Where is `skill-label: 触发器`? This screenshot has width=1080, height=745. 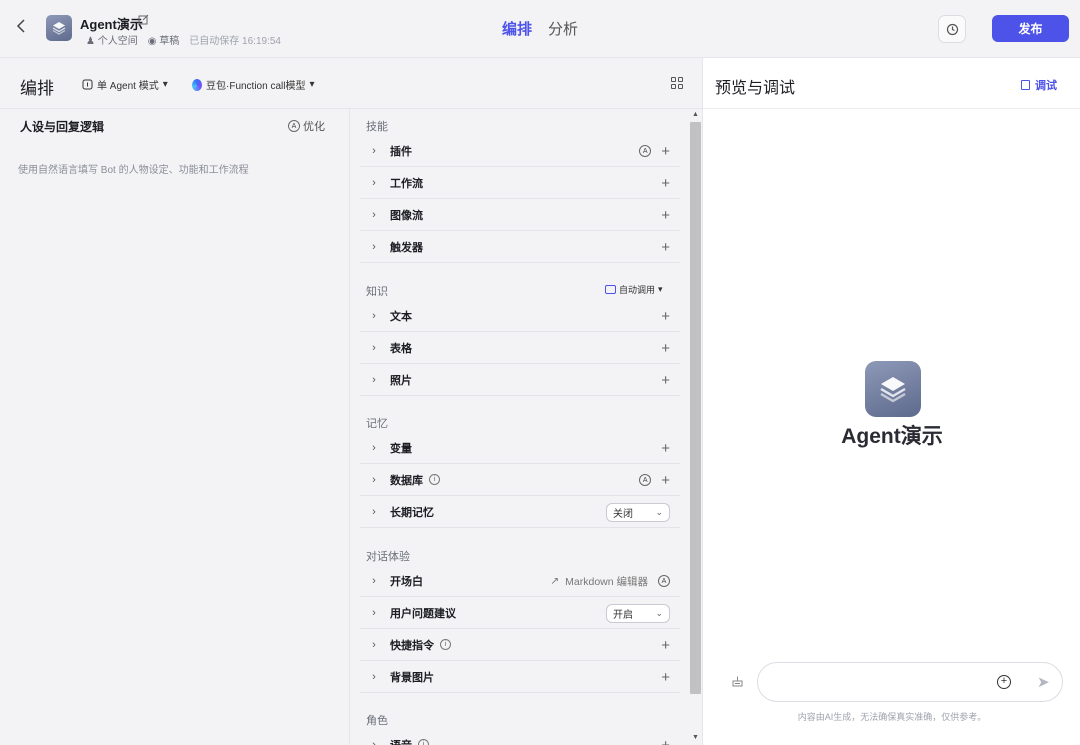 skill-label: 触发器 is located at coordinates (406, 247).